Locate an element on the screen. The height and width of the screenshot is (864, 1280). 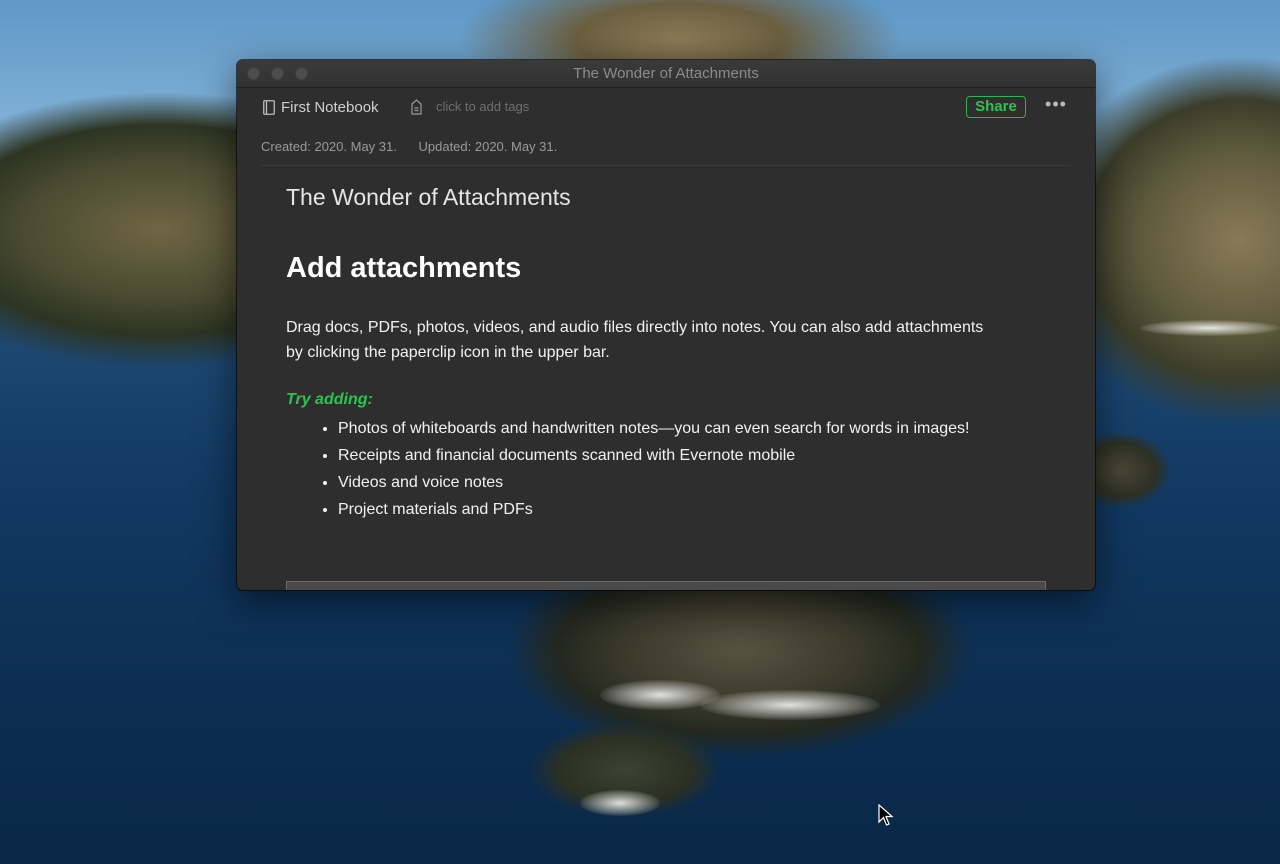
created-date: Created: 2020. May 31. is located at coordinates (329, 146).